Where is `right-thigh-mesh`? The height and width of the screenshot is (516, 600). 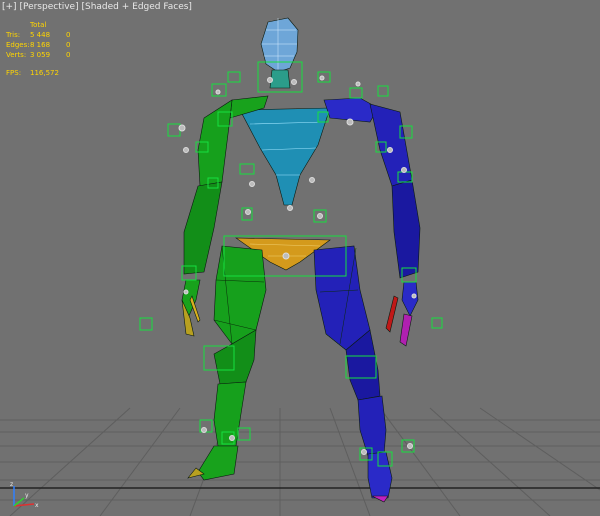
right-thigh-mesh is located at coordinates (342, 298).